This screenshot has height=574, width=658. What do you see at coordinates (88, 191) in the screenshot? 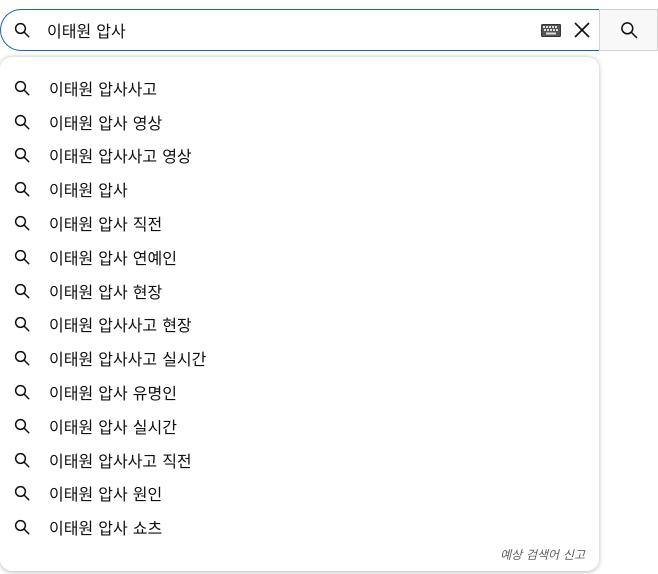
I see `suggestion-text: 이태원 압사` at bounding box center [88, 191].